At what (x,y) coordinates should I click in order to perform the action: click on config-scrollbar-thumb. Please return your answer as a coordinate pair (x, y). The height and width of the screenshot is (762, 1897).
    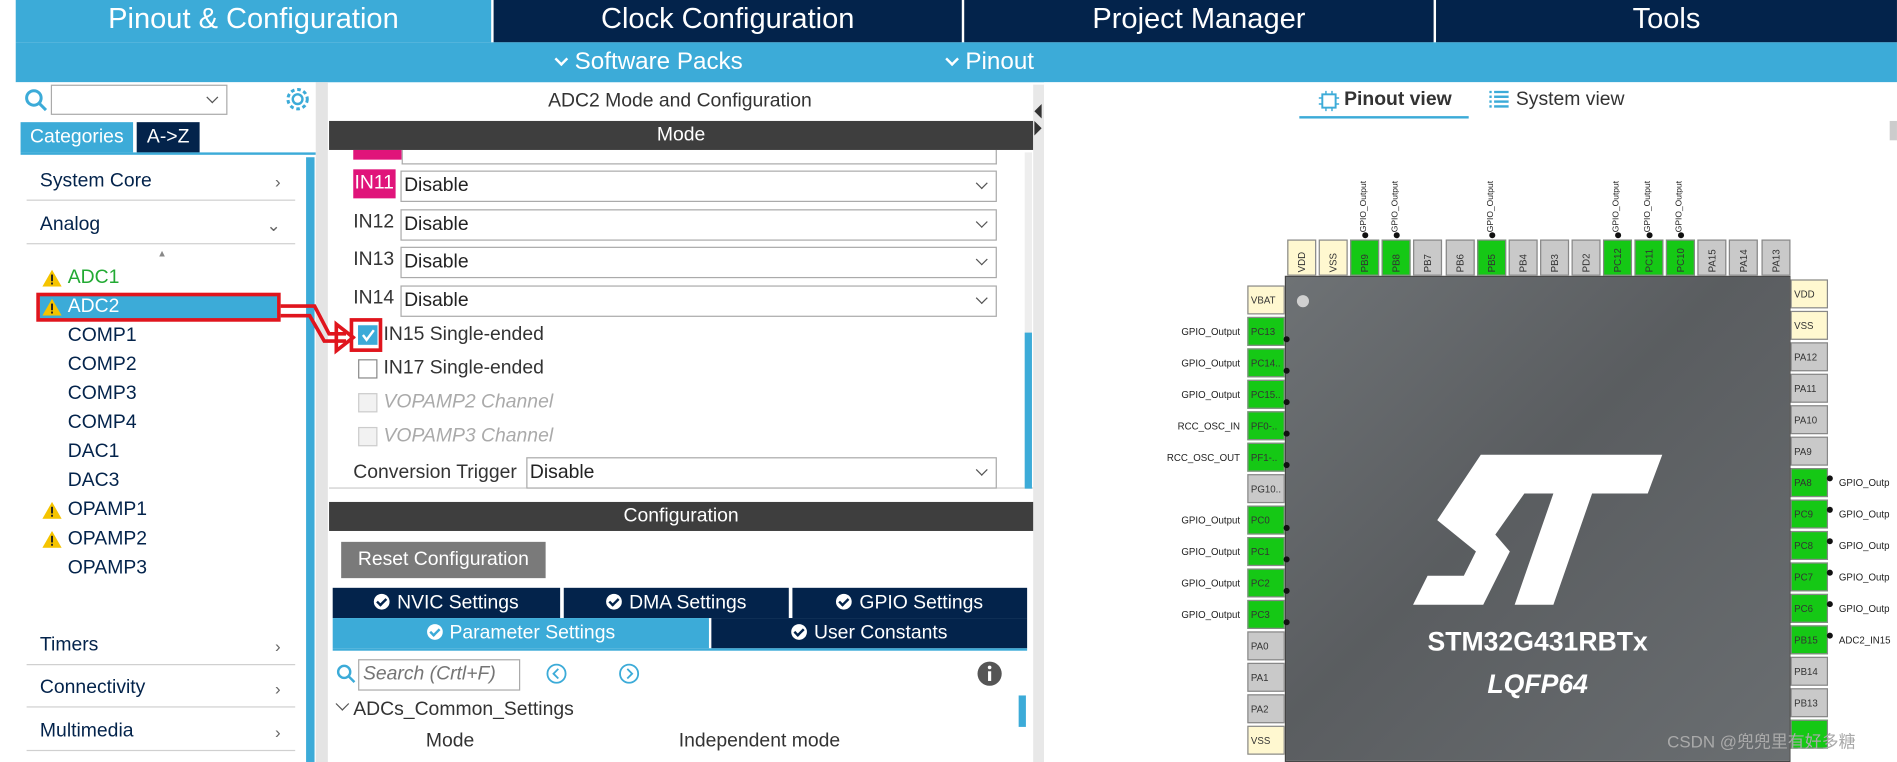
    Looking at the image, I should click on (1022, 711).